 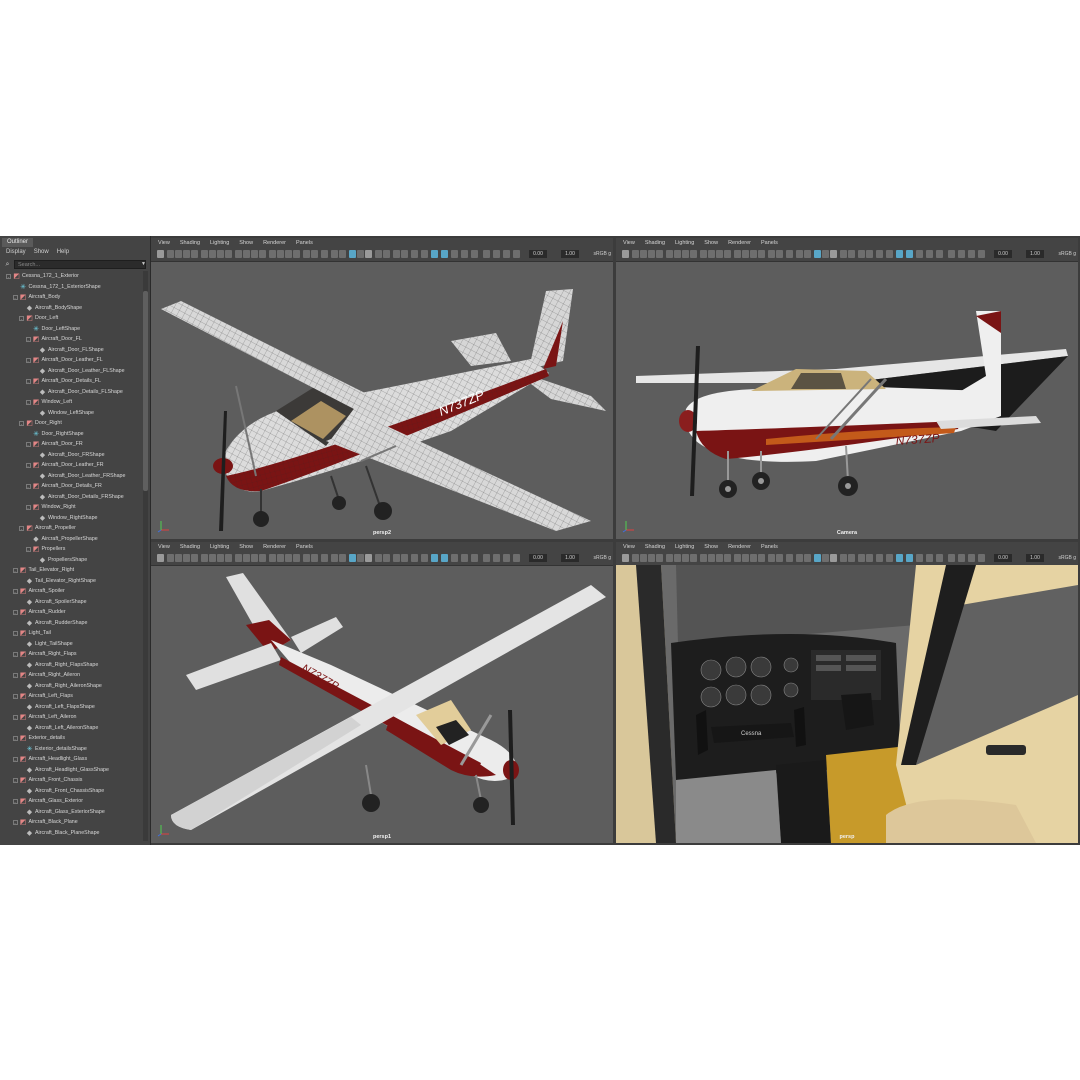 What do you see at coordinates (71, 749) in the screenshot?
I see `outliner-item: ✳ Exterior_detailsShape` at bounding box center [71, 749].